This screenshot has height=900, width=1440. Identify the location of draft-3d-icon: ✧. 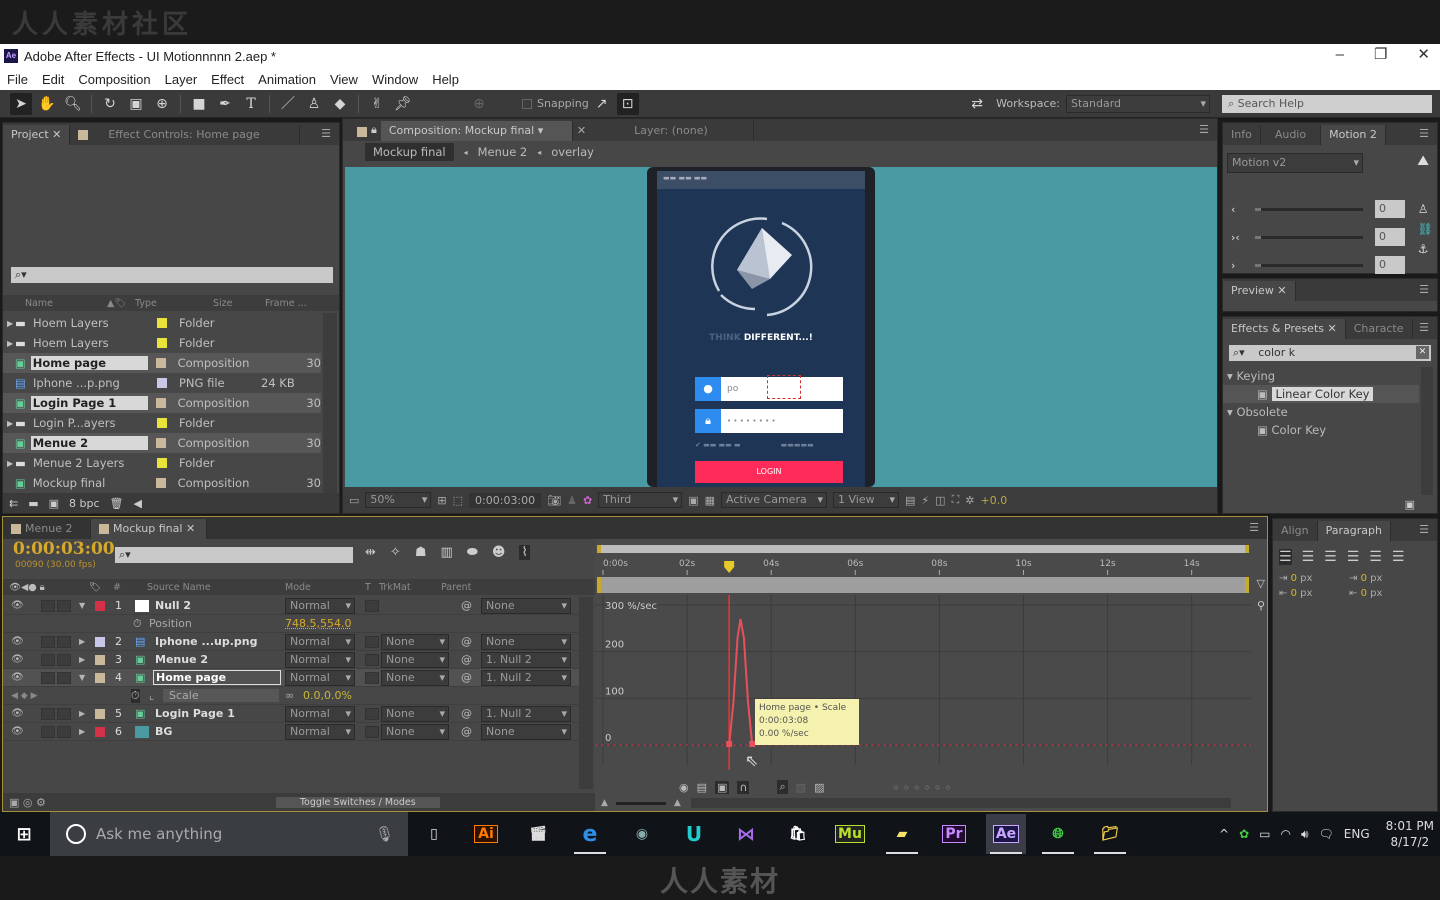
(395, 552).